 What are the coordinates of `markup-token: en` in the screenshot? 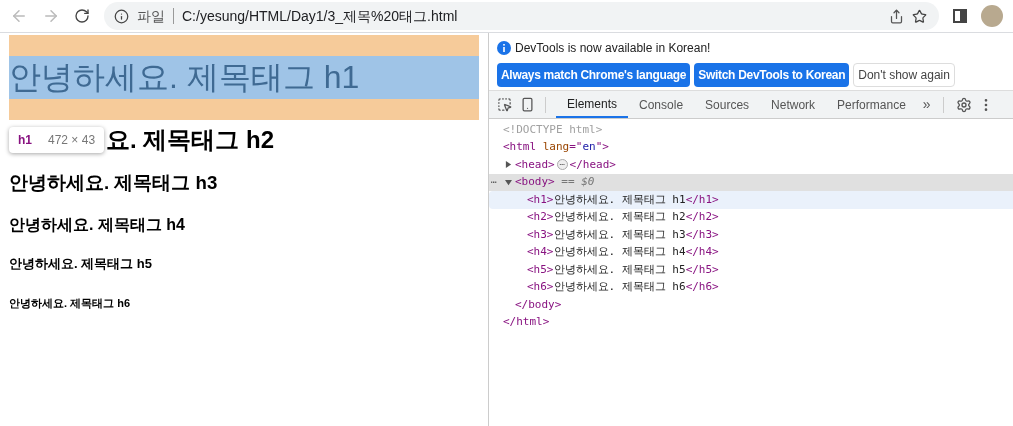 It's located at (589, 147).